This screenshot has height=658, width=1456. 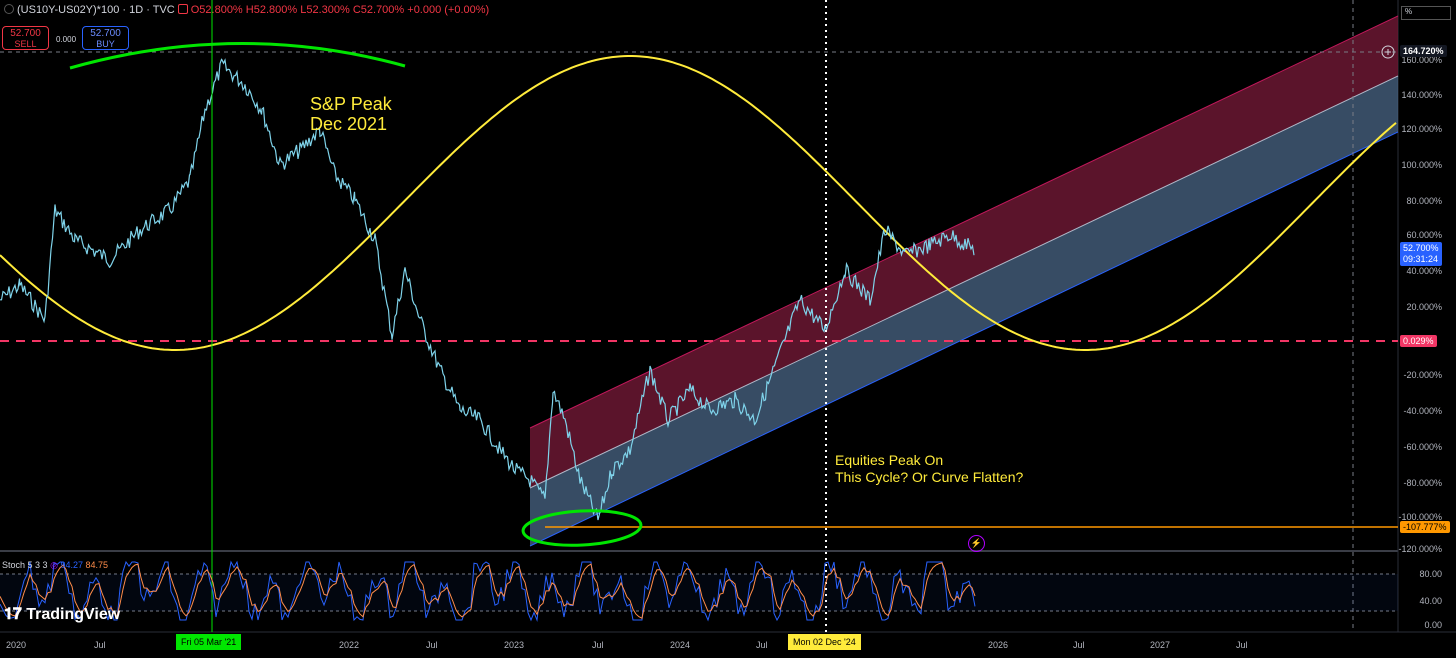 I want to click on ohlc-open: O52.800%, so click(x=216, y=10).